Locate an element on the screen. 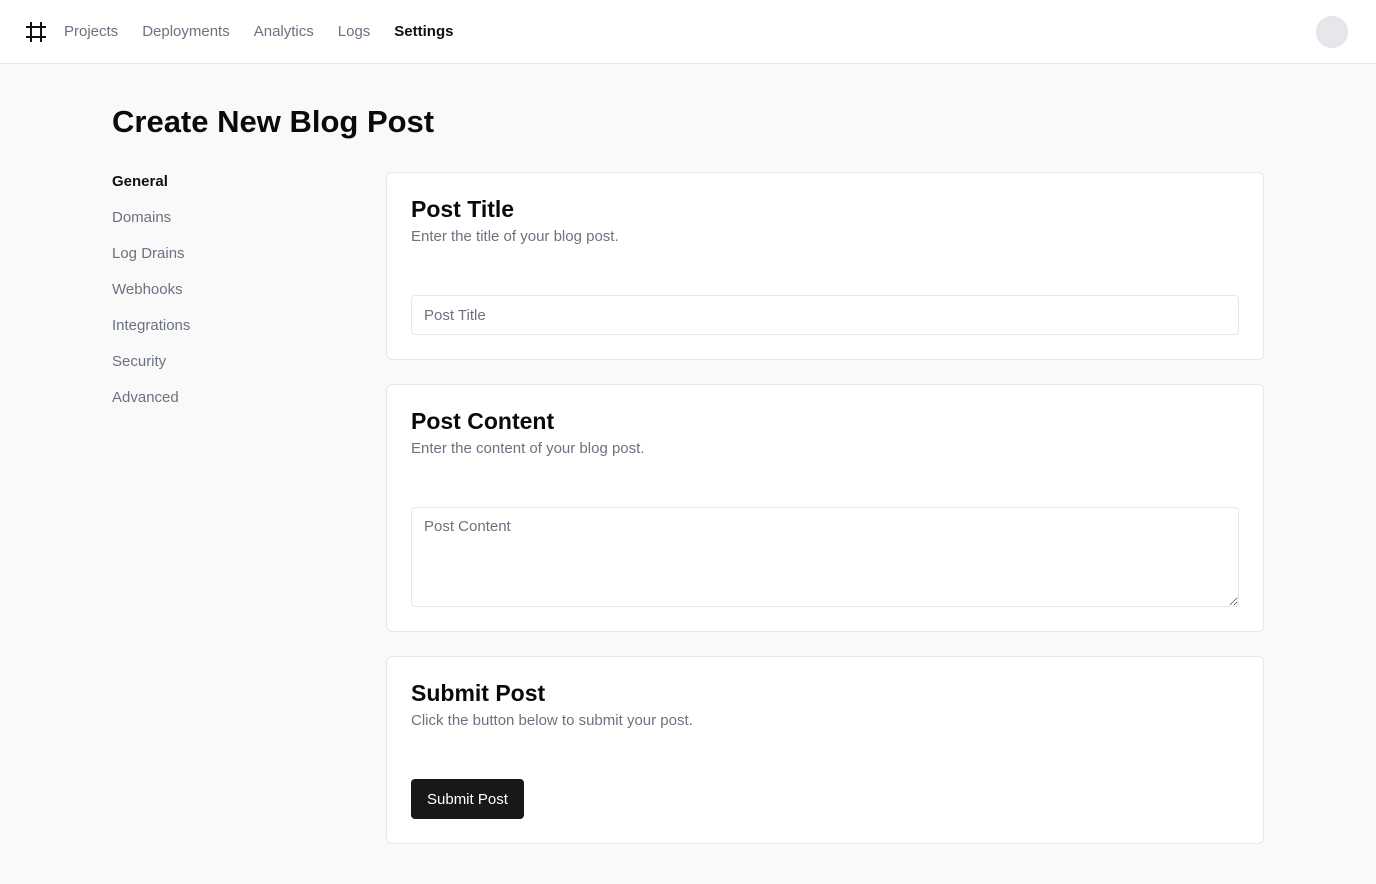 This screenshot has width=1376, height=884. sidebar-item-general: General is located at coordinates (232, 182).